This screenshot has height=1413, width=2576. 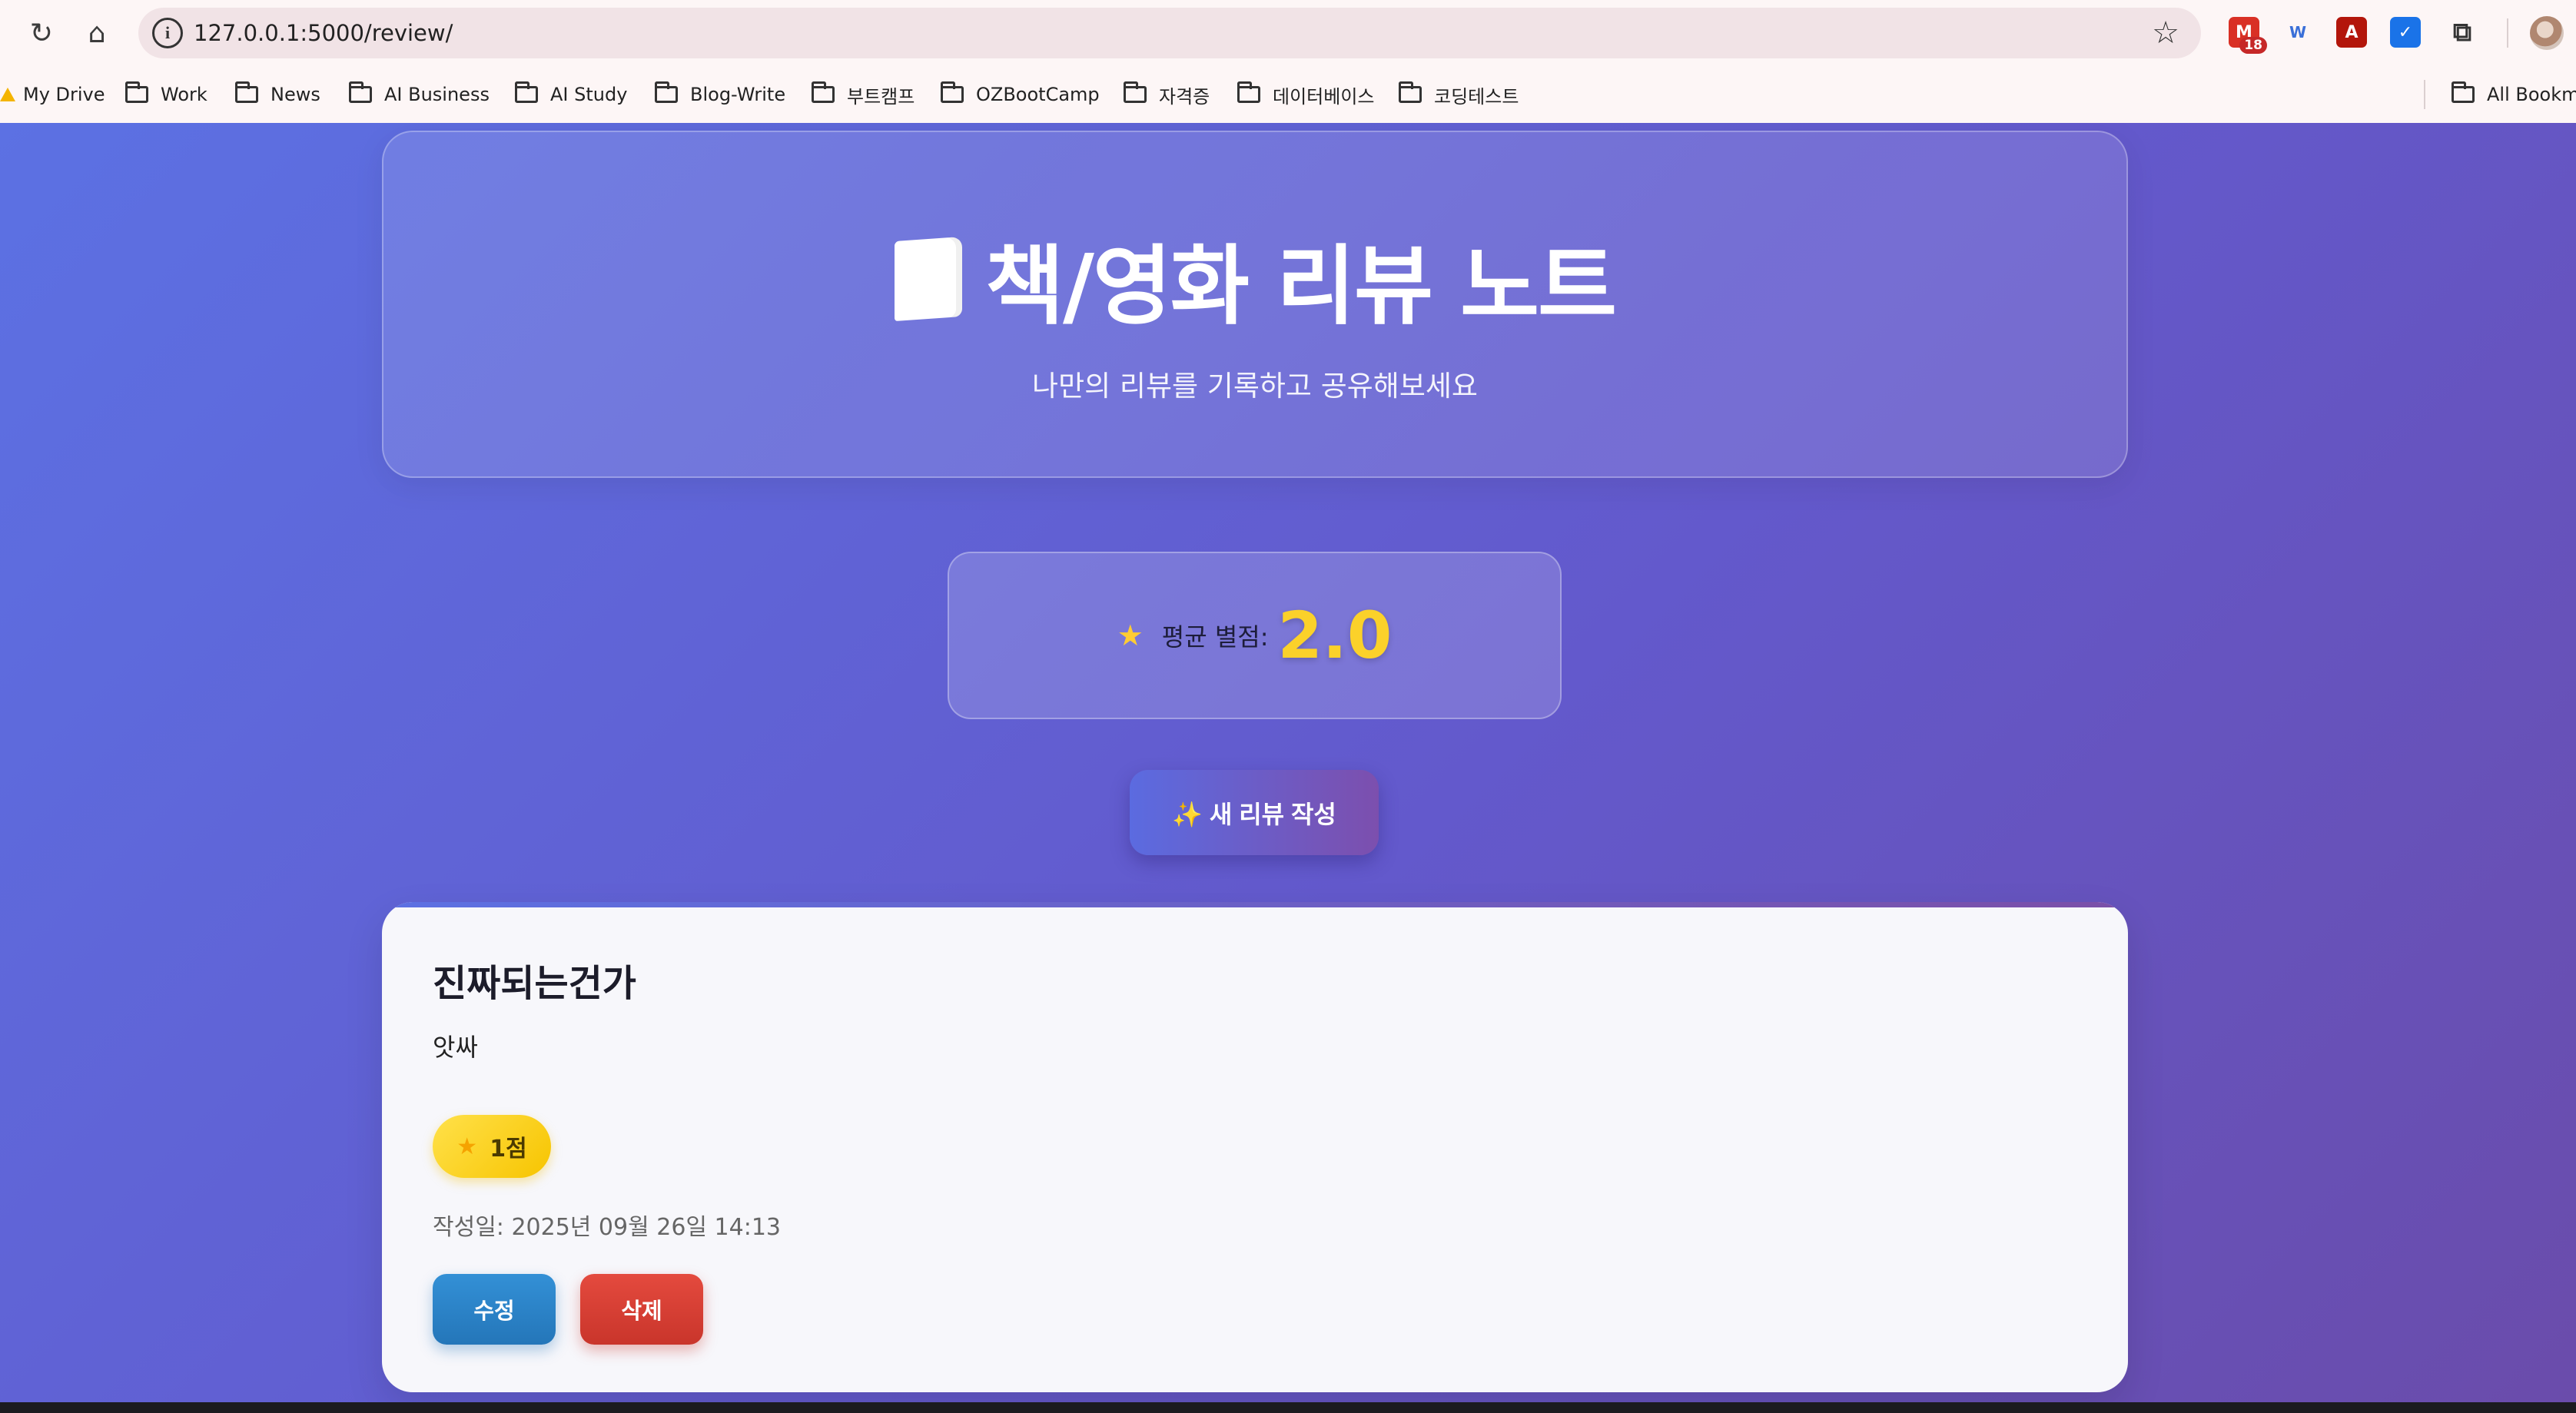 I want to click on bookmark-certificate: 자격증, so click(x=1167, y=94).